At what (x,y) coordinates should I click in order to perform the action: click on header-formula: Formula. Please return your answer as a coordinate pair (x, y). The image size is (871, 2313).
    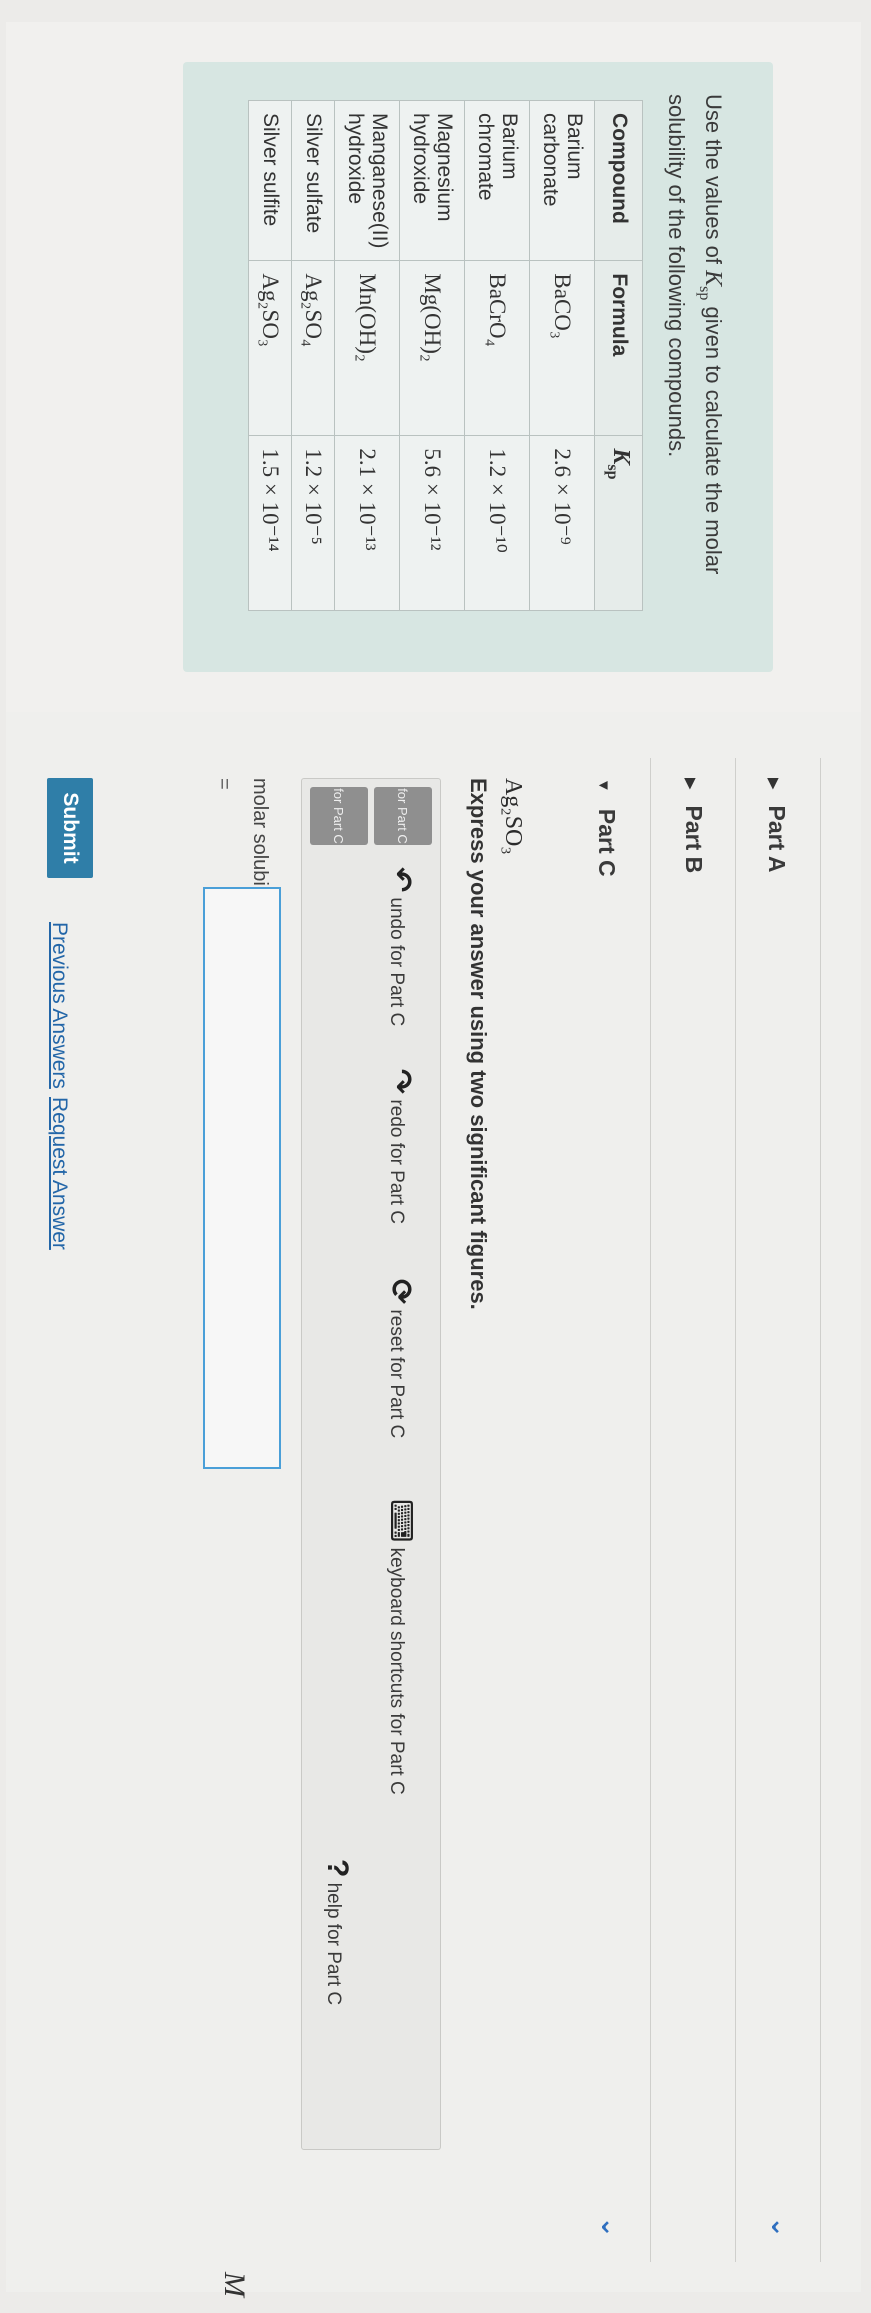
    Looking at the image, I should click on (618, 348).